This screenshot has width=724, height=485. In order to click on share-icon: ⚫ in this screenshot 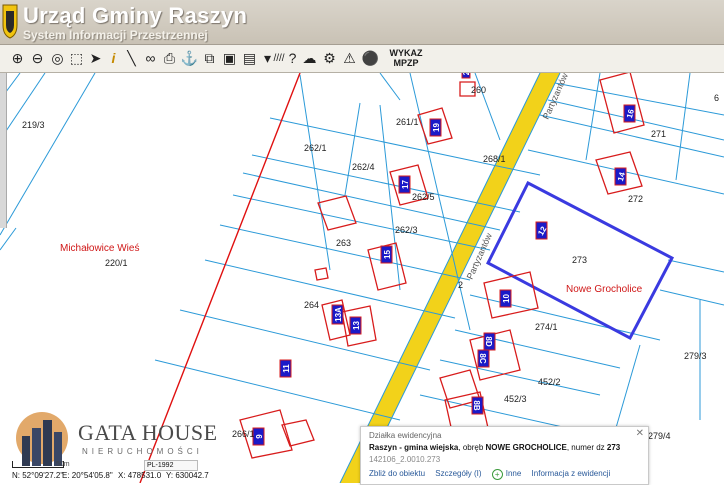, I will do `click(370, 58)`.